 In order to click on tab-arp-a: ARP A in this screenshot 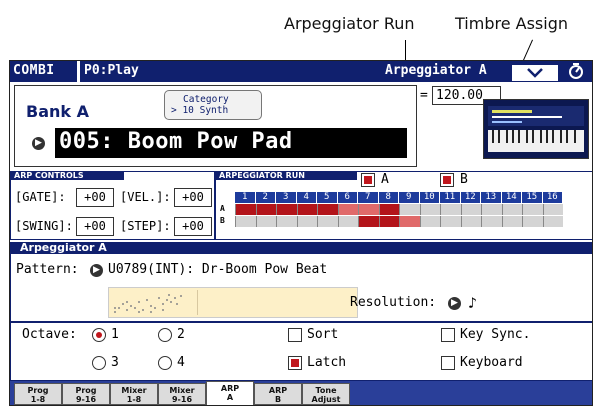, I will do `click(230, 393)`.